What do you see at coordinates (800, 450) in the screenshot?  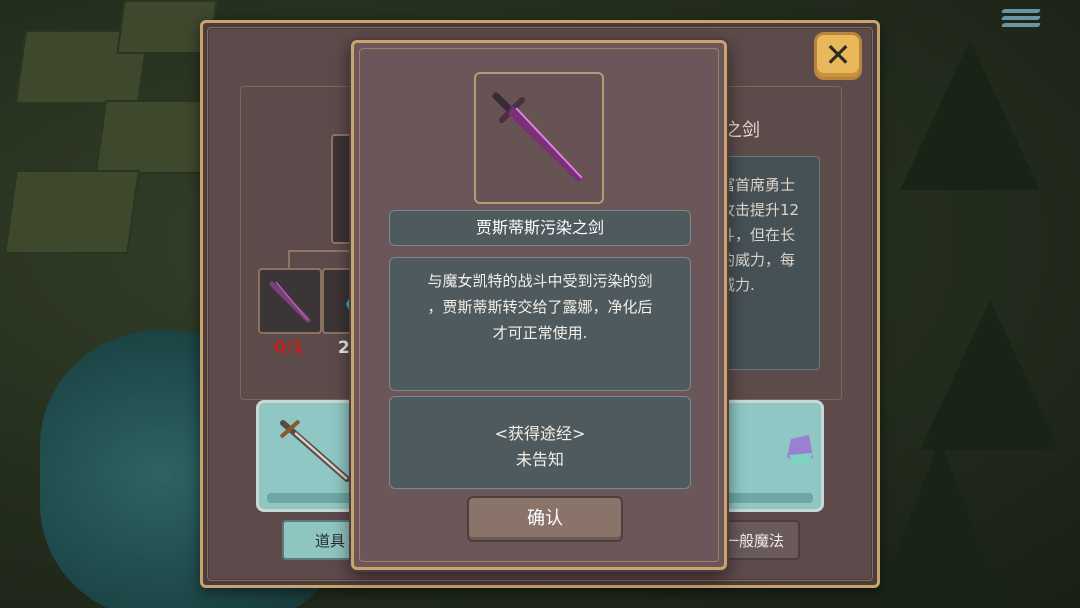 I see `potion-icon` at bounding box center [800, 450].